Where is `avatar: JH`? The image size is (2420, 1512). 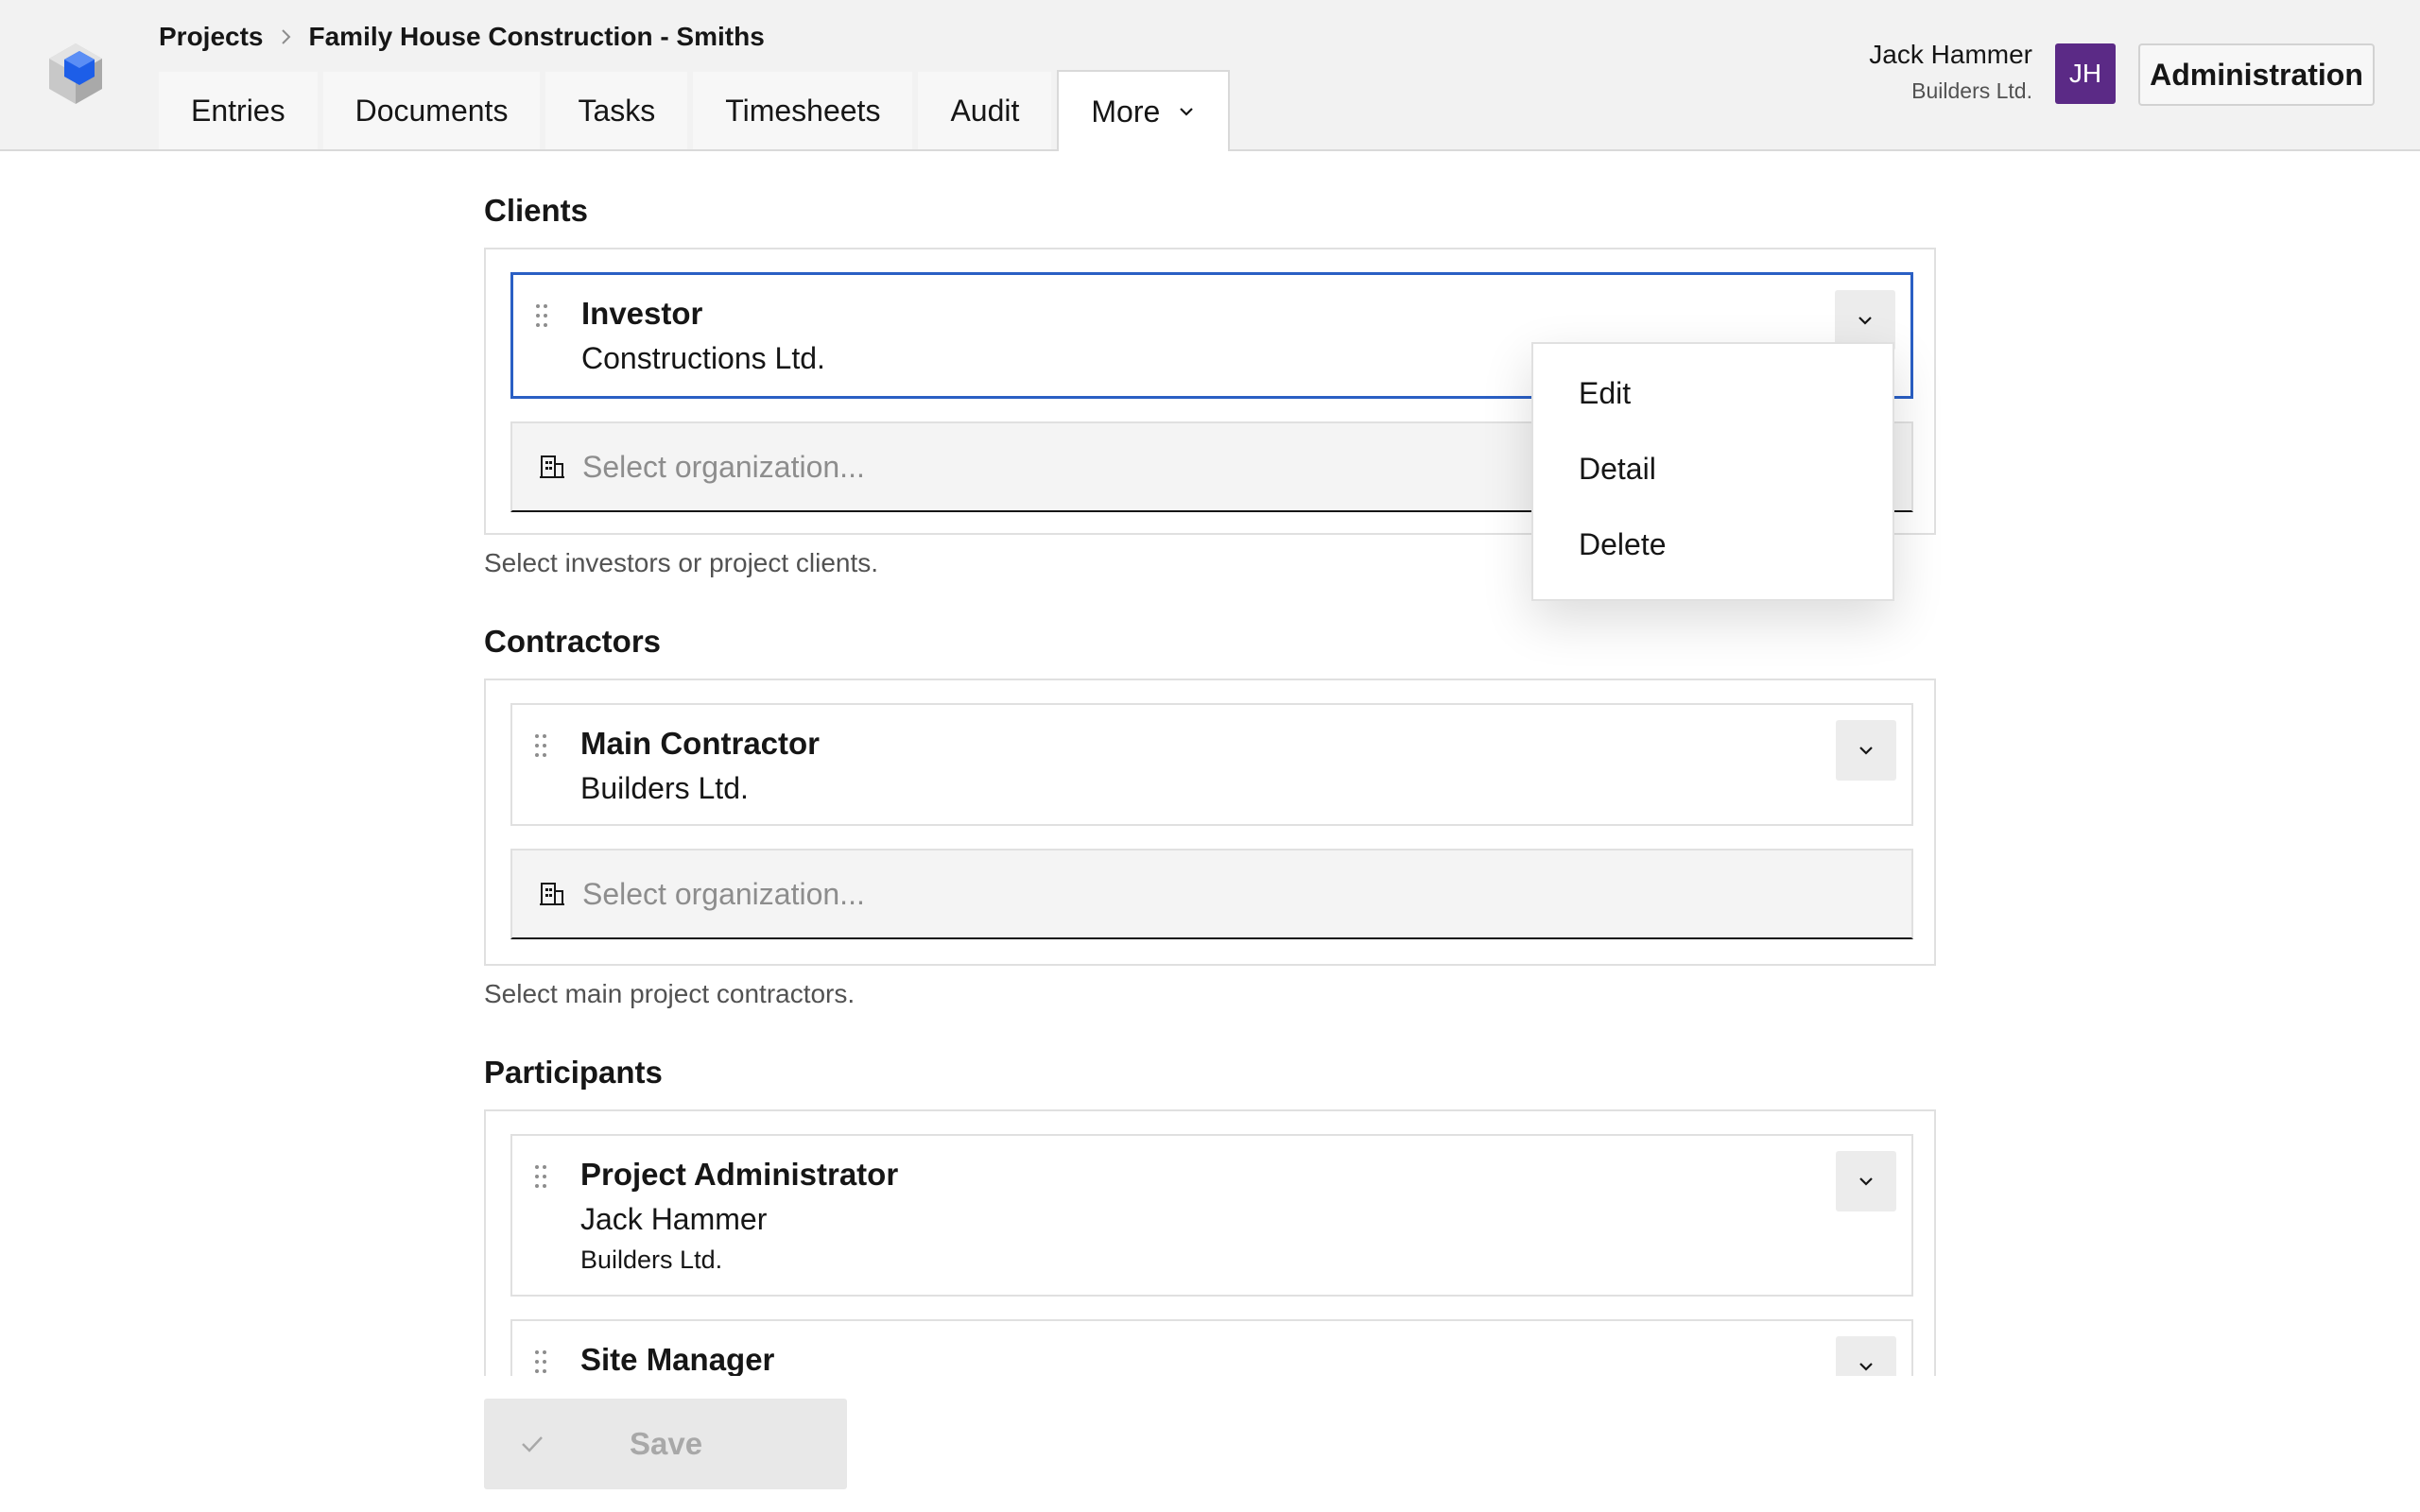 avatar: JH is located at coordinates (2085, 73).